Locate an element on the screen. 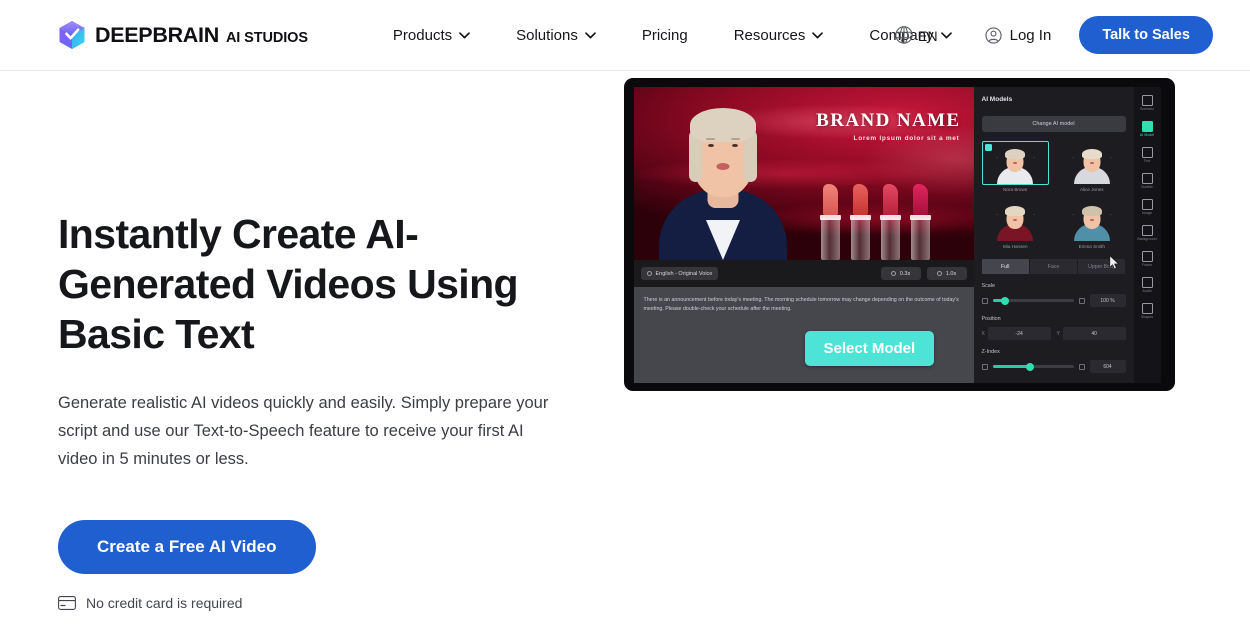 The image size is (1250, 630). position-y-input: 40 is located at coordinates (1094, 333).